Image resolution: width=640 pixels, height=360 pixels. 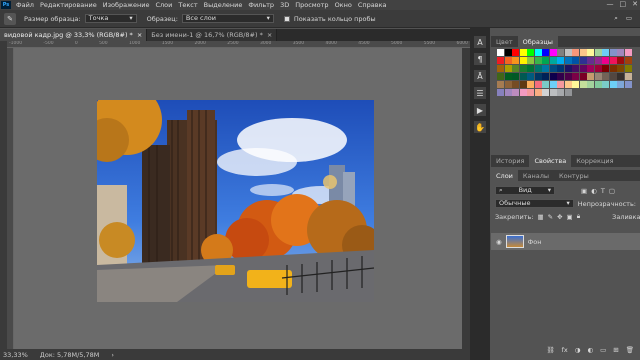 What do you see at coordinates (629, 18) in the screenshot?
I see `workspace-icon: ▭` at bounding box center [629, 18].